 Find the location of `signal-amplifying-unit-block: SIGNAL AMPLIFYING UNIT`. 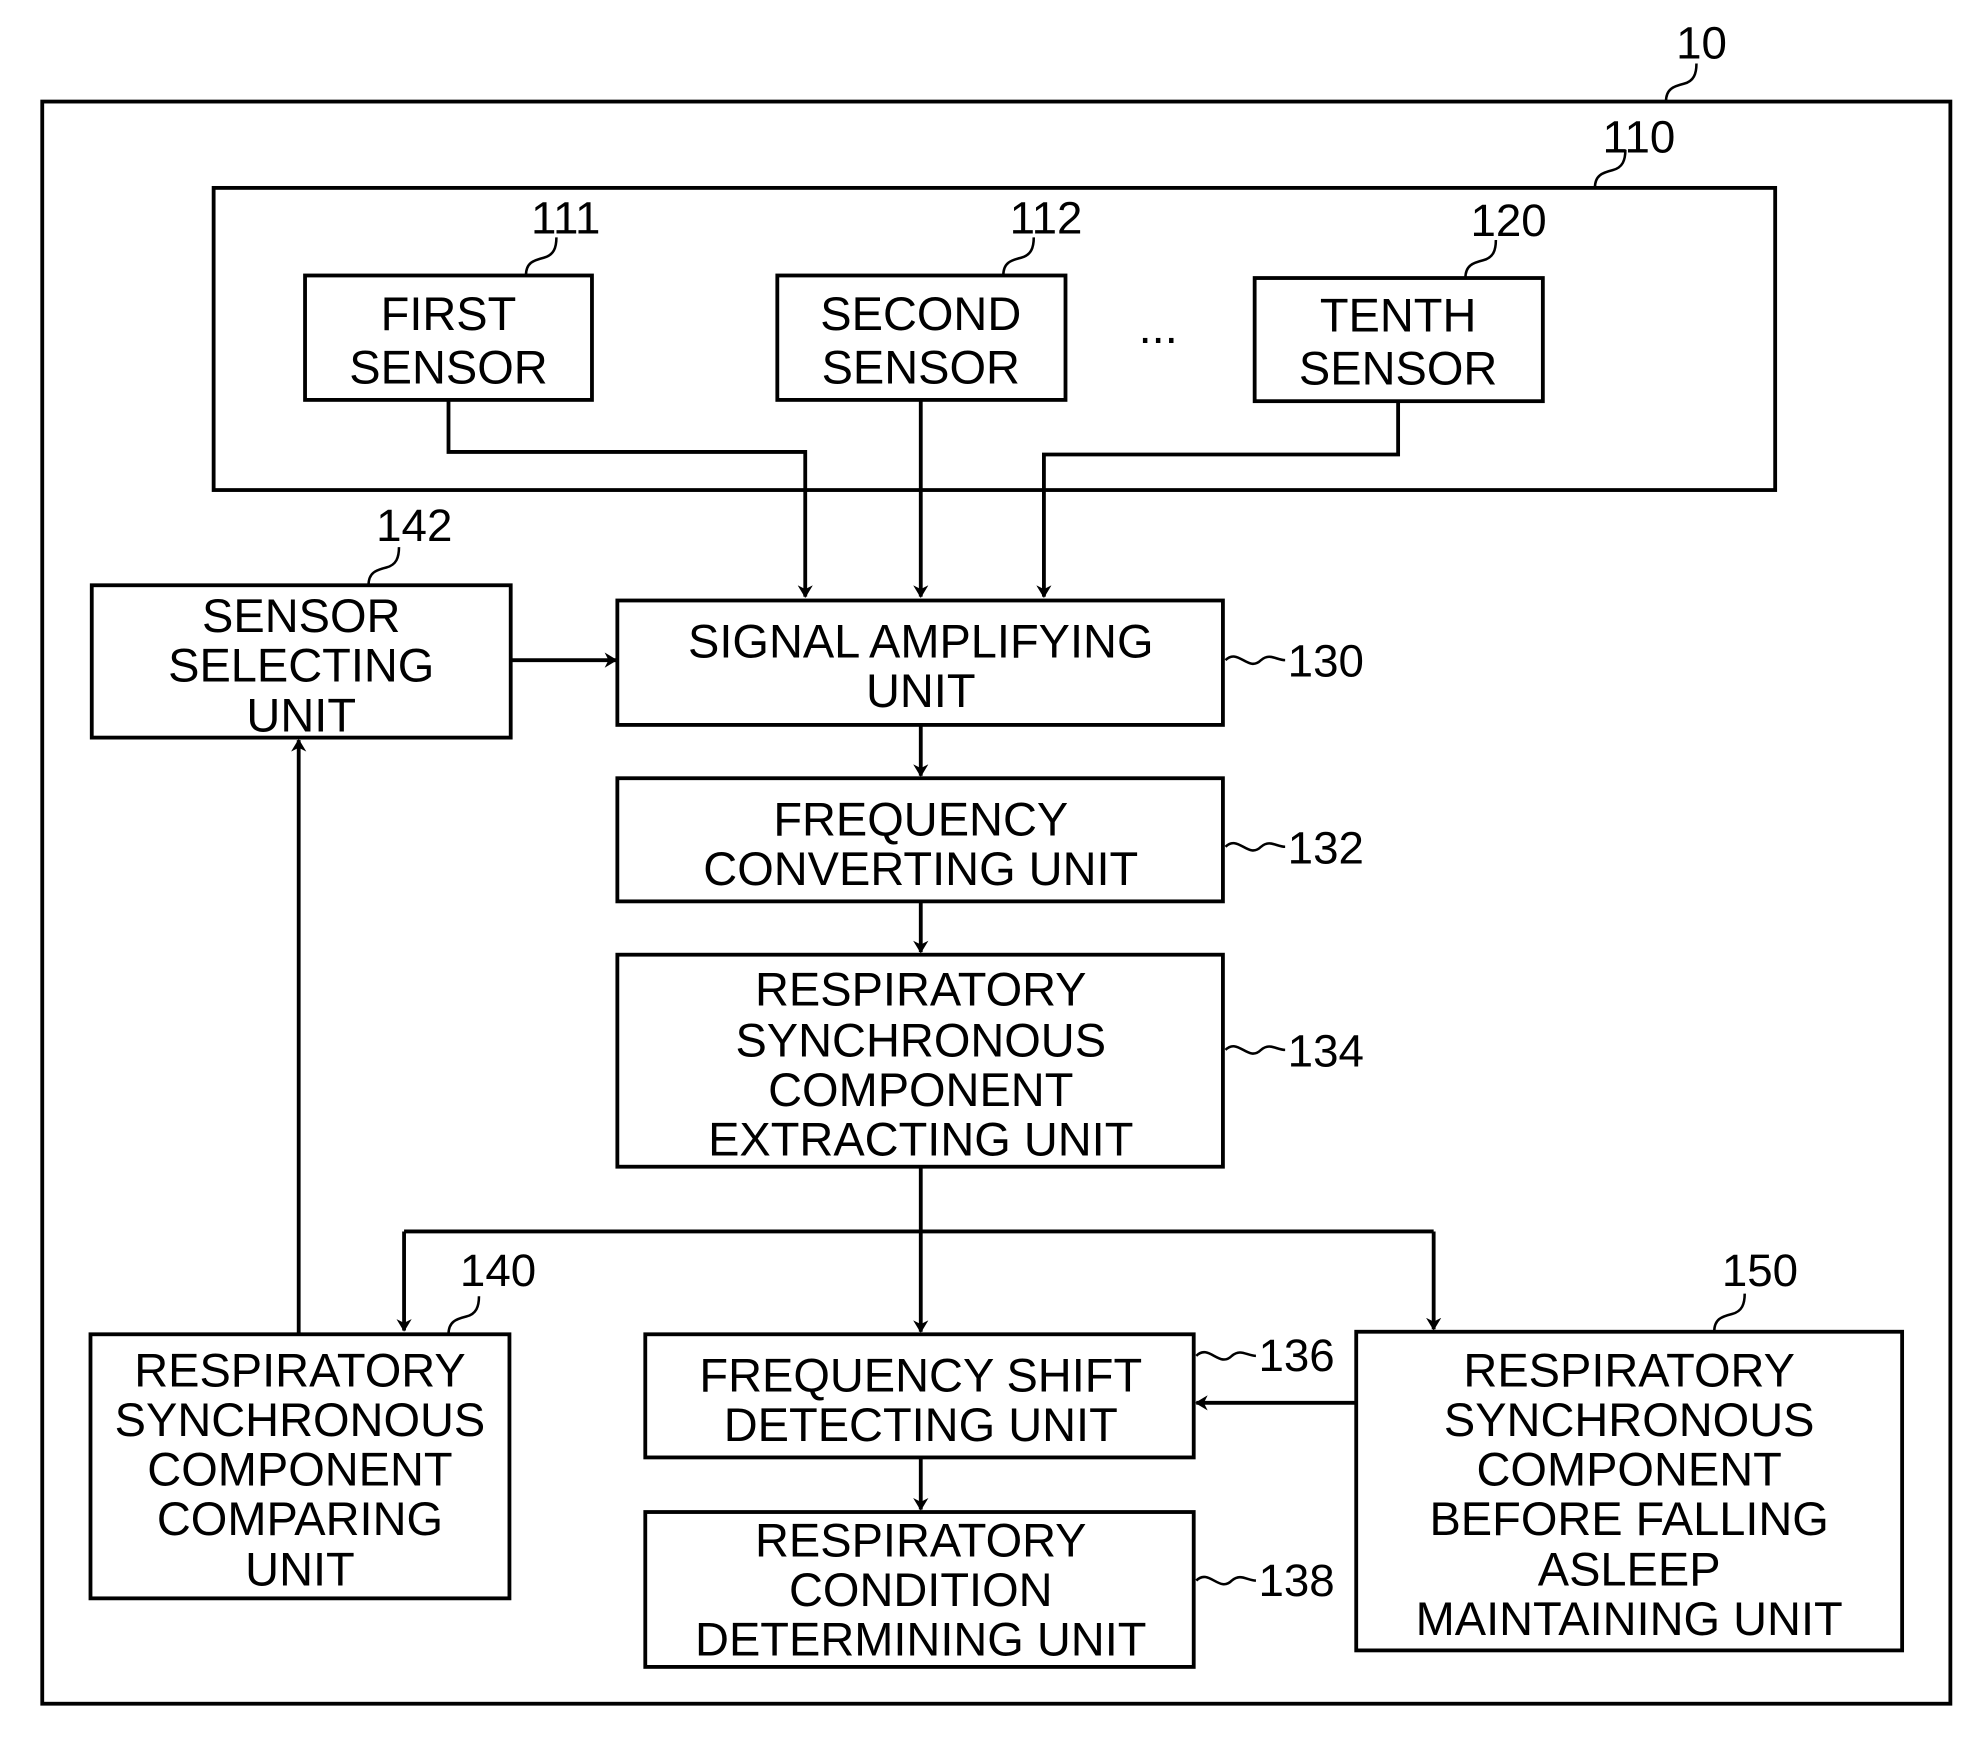

signal-amplifying-unit-block: SIGNAL AMPLIFYING UNIT is located at coordinates (920, 662).